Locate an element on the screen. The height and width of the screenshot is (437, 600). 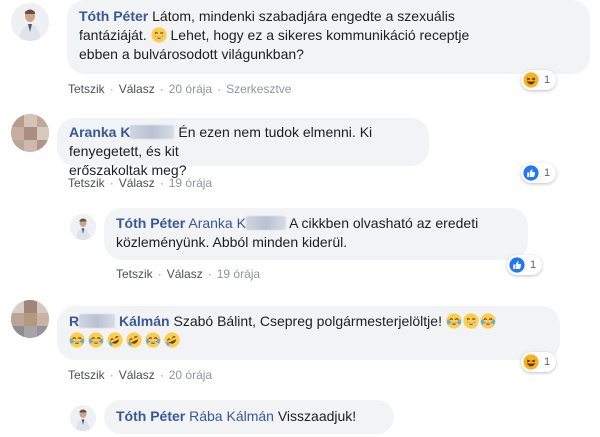
comment-text: A cikkben olvasható az eredeti is located at coordinates (384, 223).